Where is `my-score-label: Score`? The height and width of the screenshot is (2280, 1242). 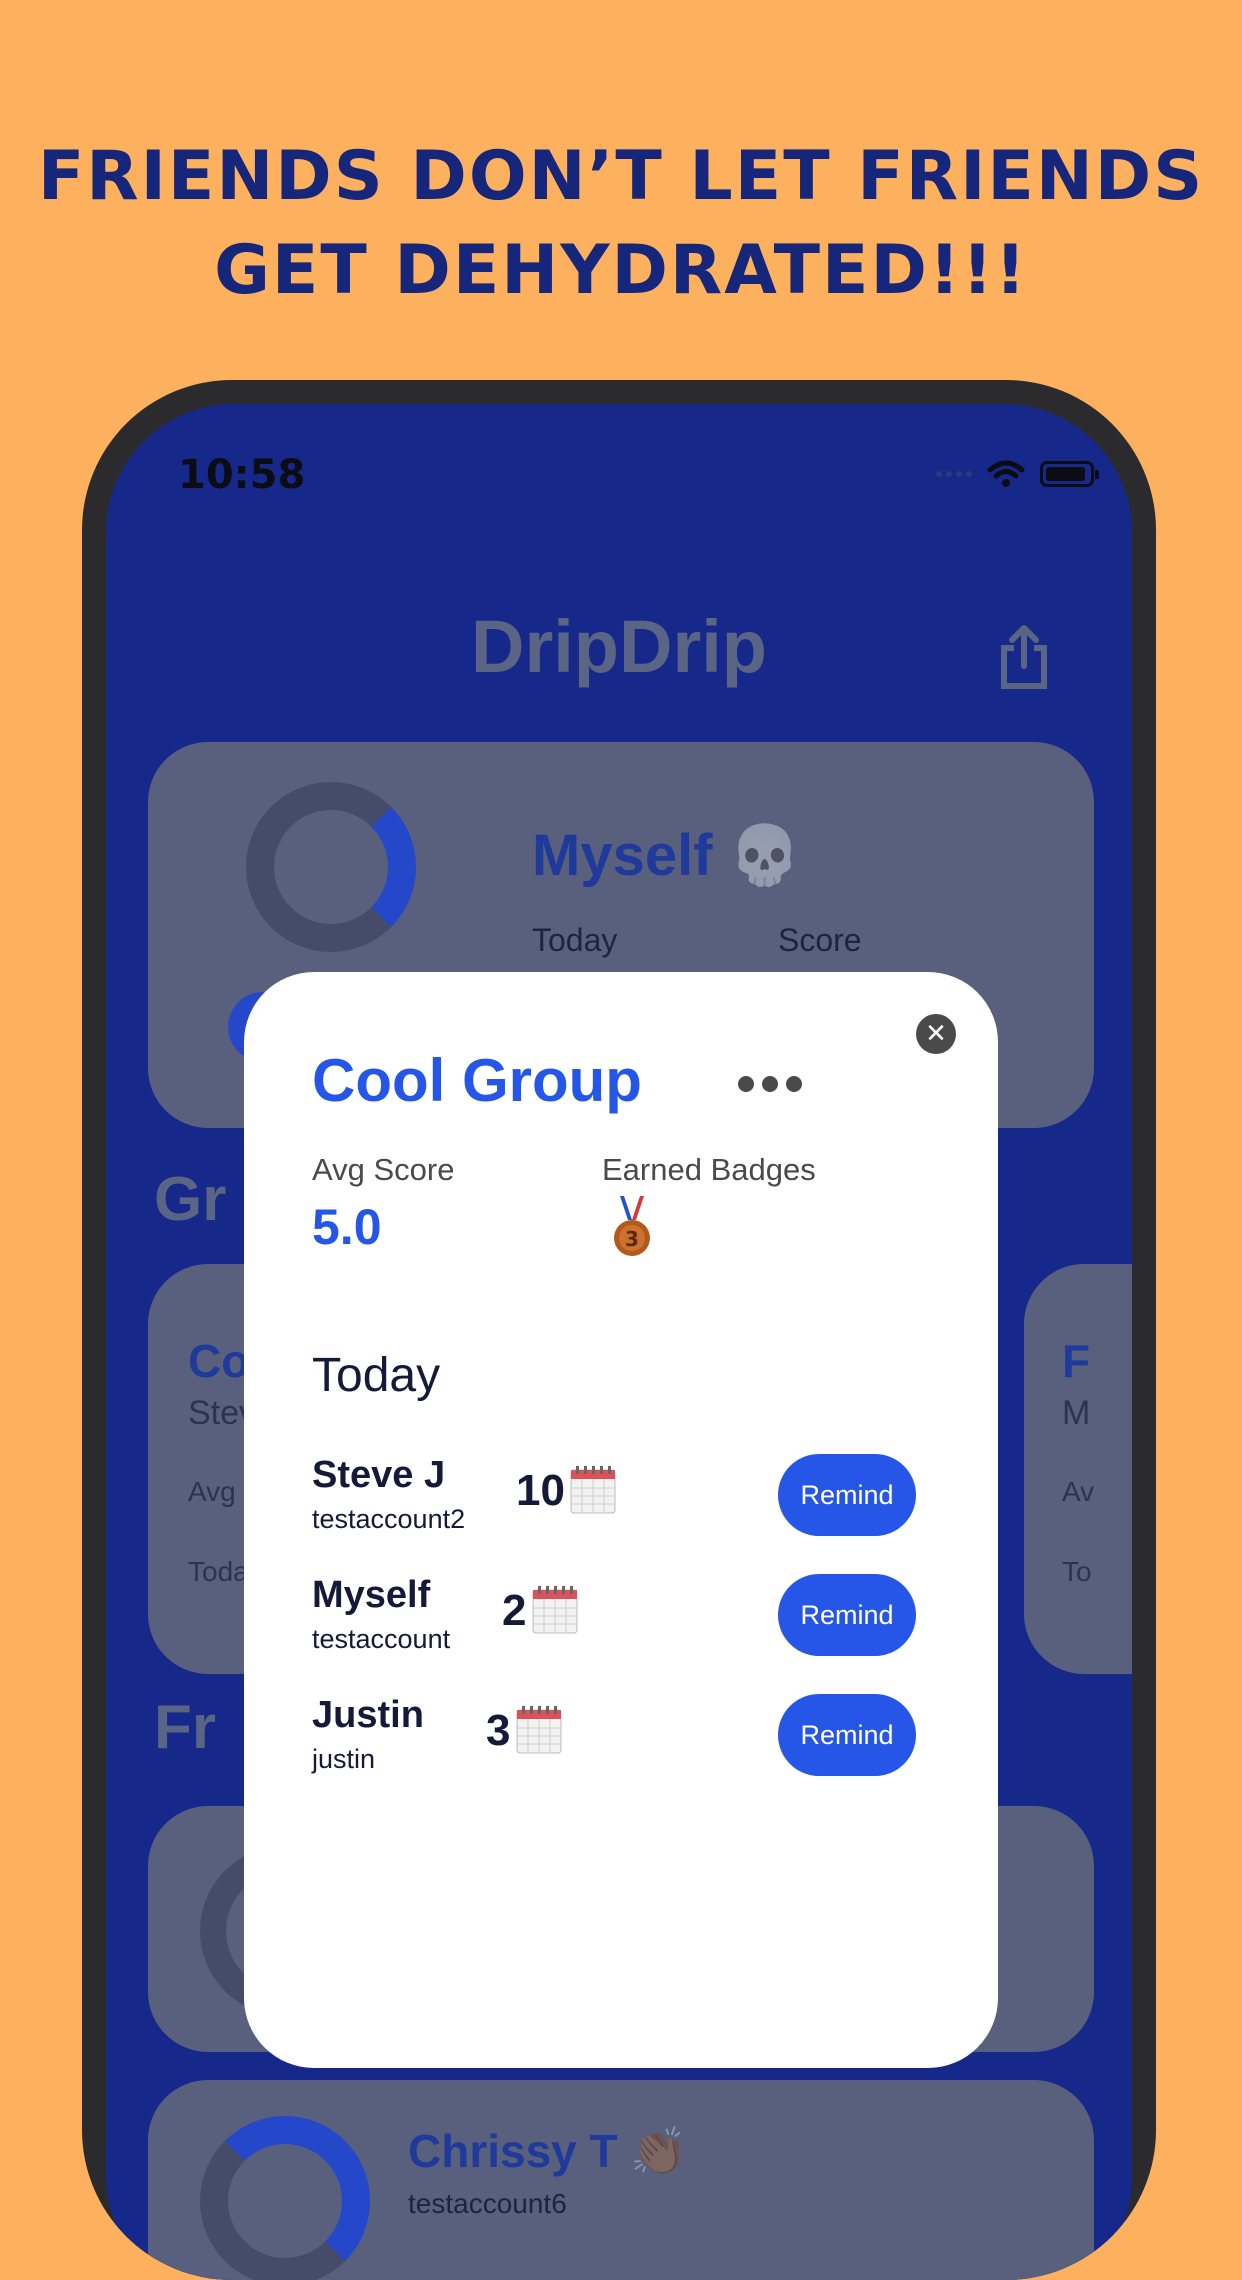 my-score-label: Score is located at coordinates (820, 940).